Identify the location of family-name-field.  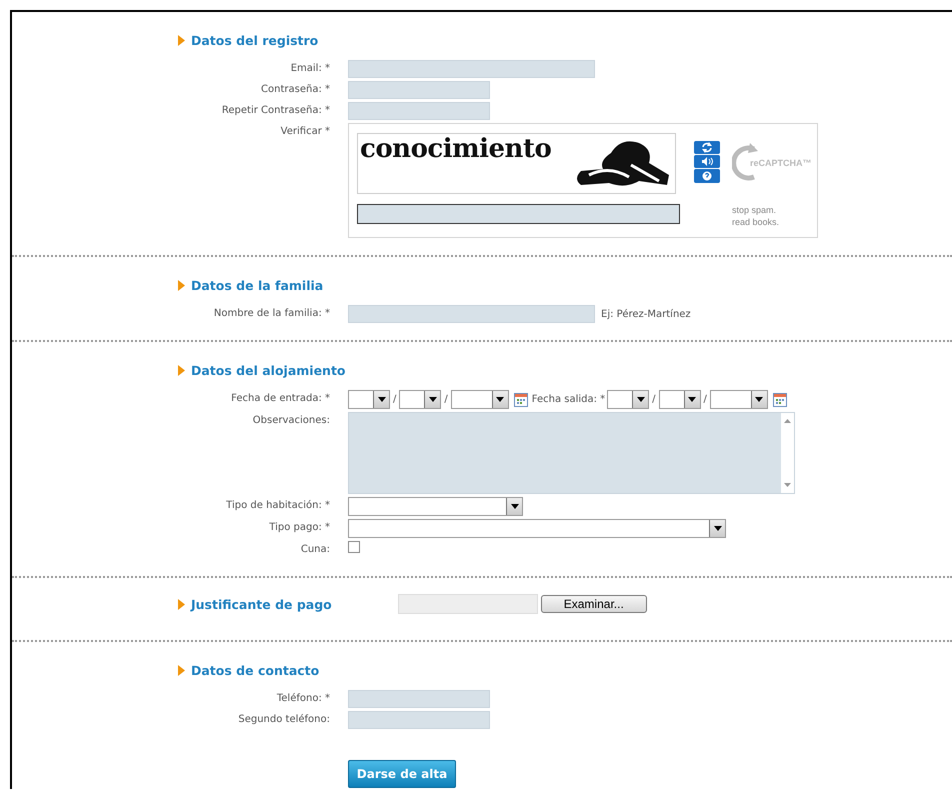
(471, 314).